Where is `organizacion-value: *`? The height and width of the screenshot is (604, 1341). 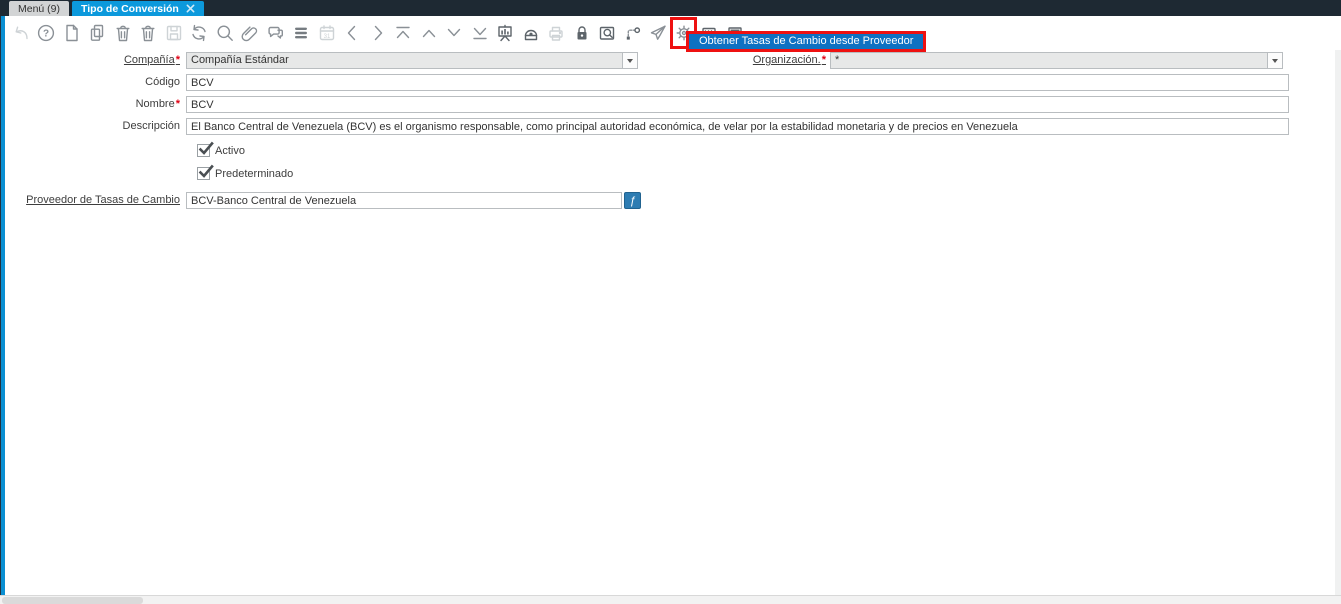 organizacion-value: * is located at coordinates (1049, 60).